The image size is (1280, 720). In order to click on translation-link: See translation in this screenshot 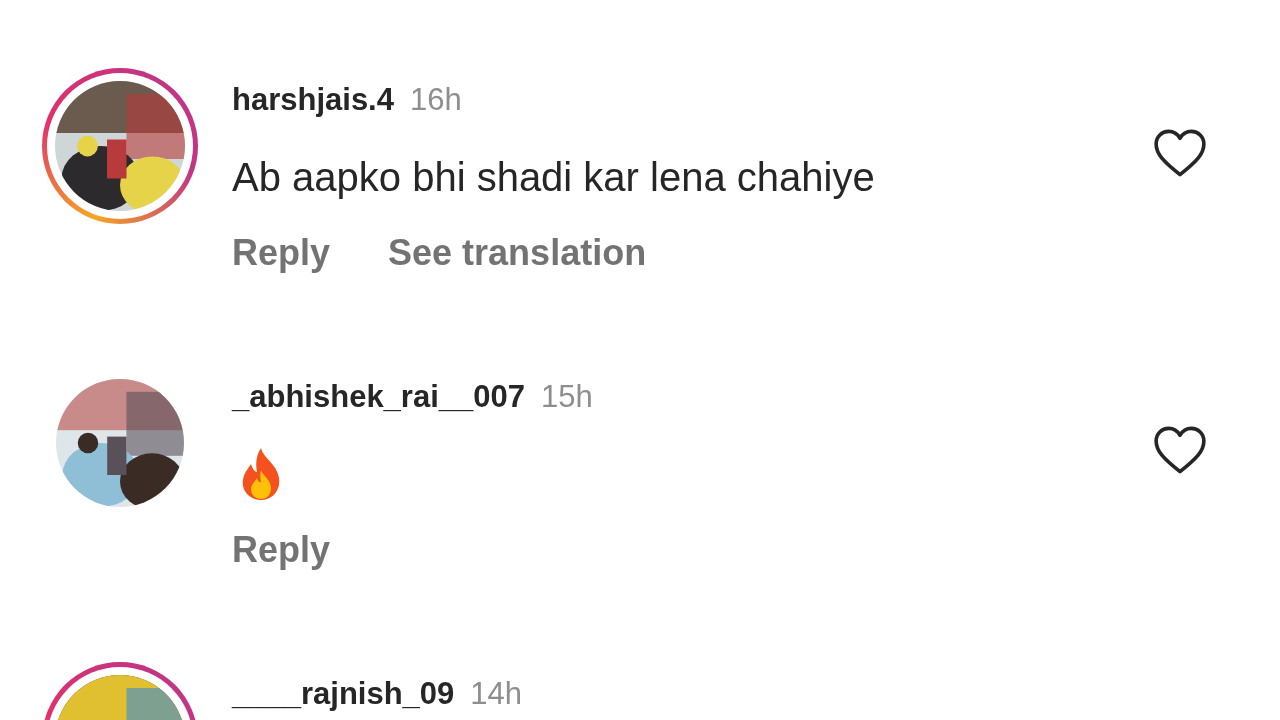, I will do `click(517, 253)`.